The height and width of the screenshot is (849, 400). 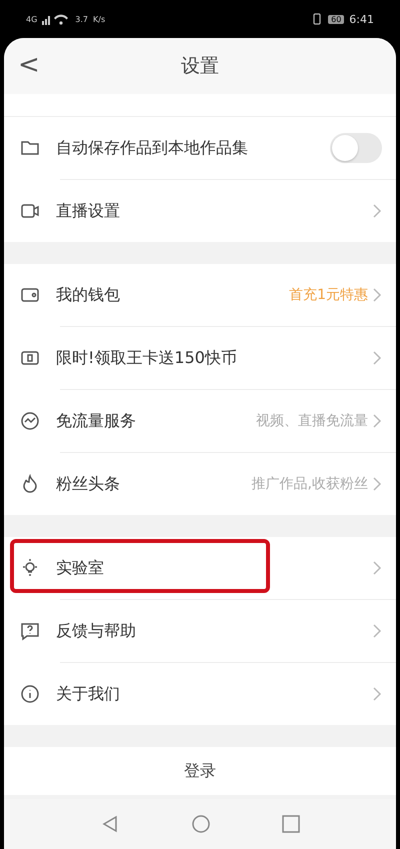 What do you see at coordinates (99, 19) in the screenshot?
I see `speed-unit: K/s` at bounding box center [99, 19].